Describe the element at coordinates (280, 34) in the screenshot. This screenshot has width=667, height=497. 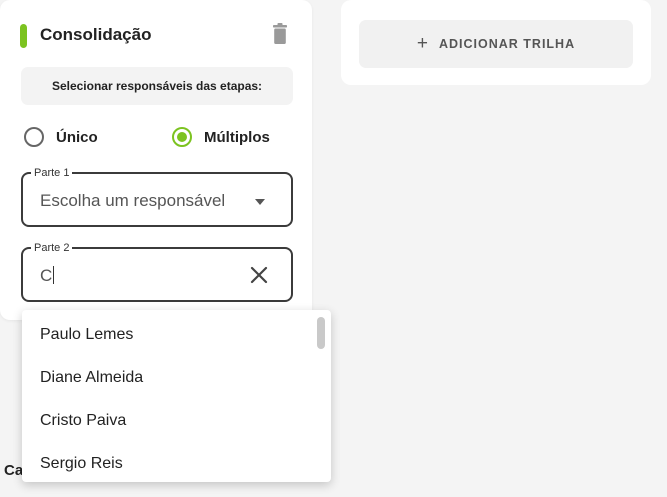
I see `trash-icon` at that location.